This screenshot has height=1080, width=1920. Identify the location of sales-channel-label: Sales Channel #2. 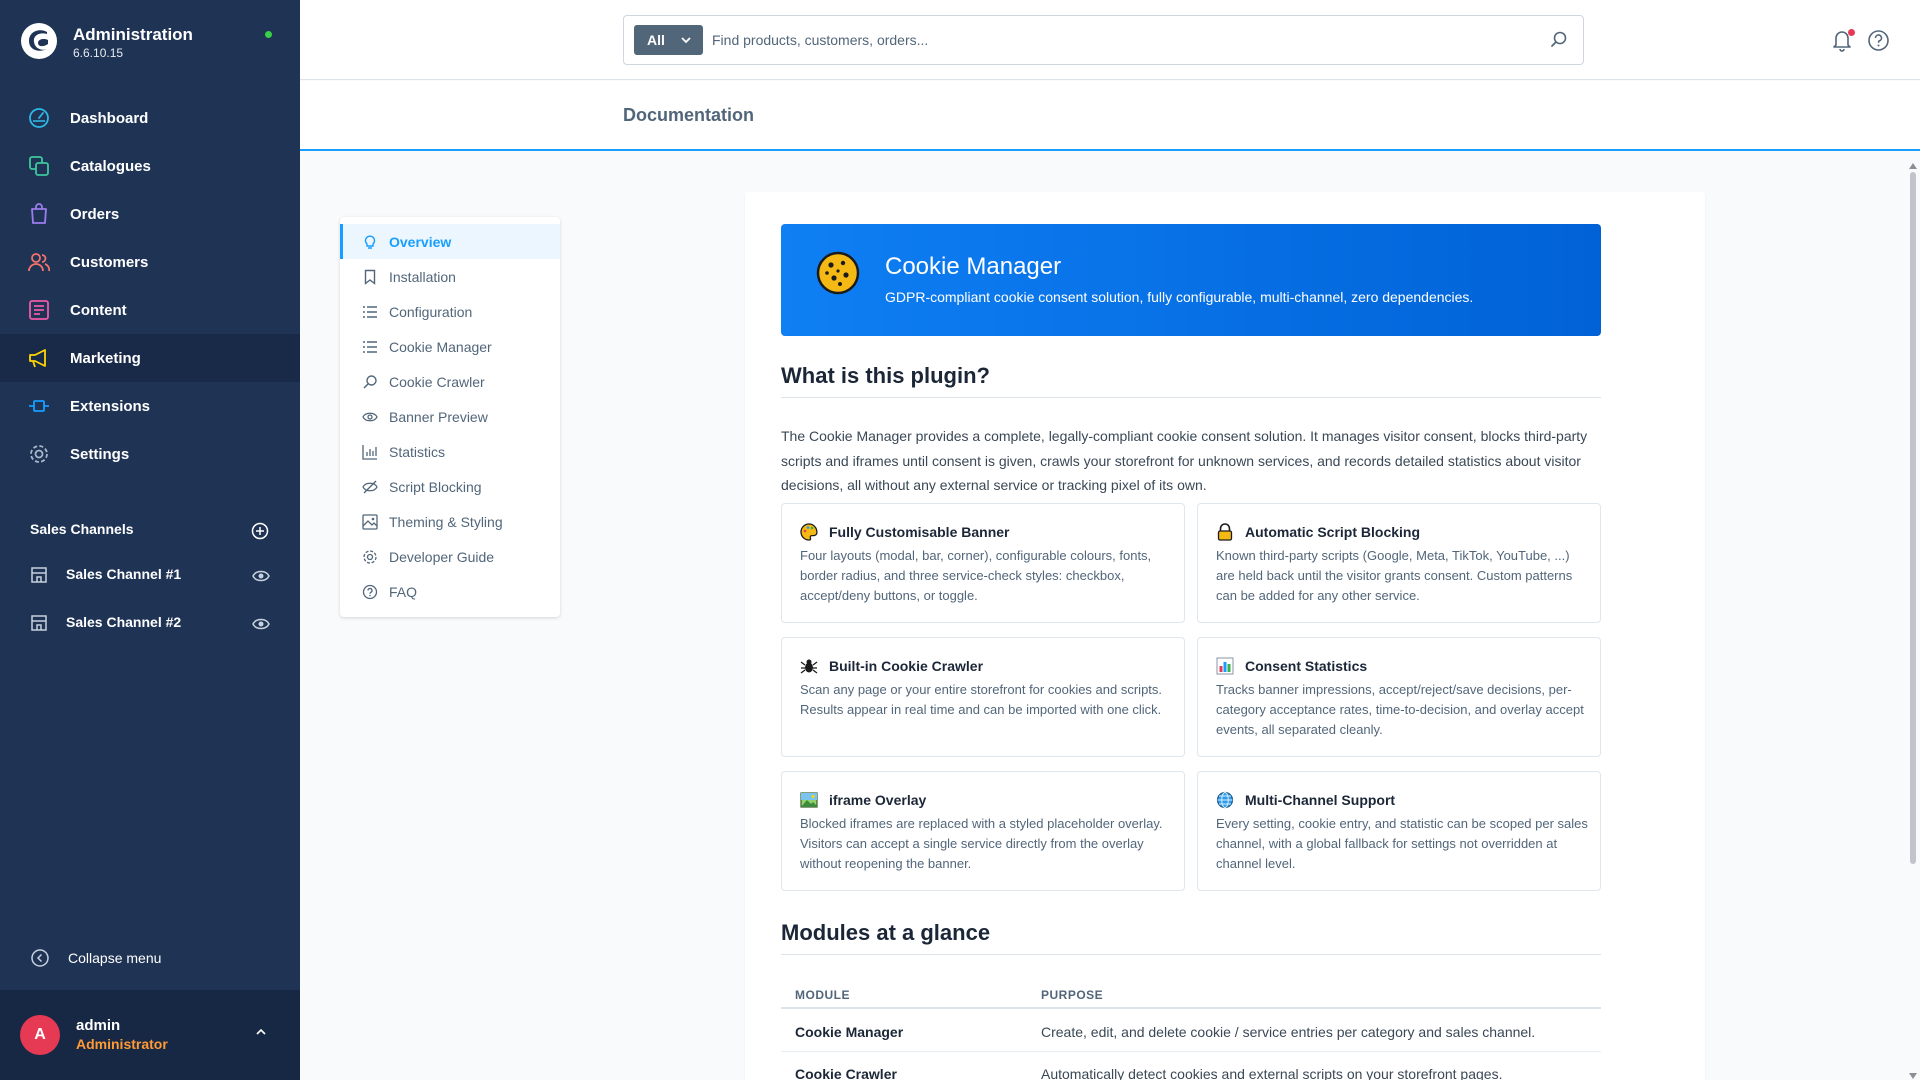
(124, 622).